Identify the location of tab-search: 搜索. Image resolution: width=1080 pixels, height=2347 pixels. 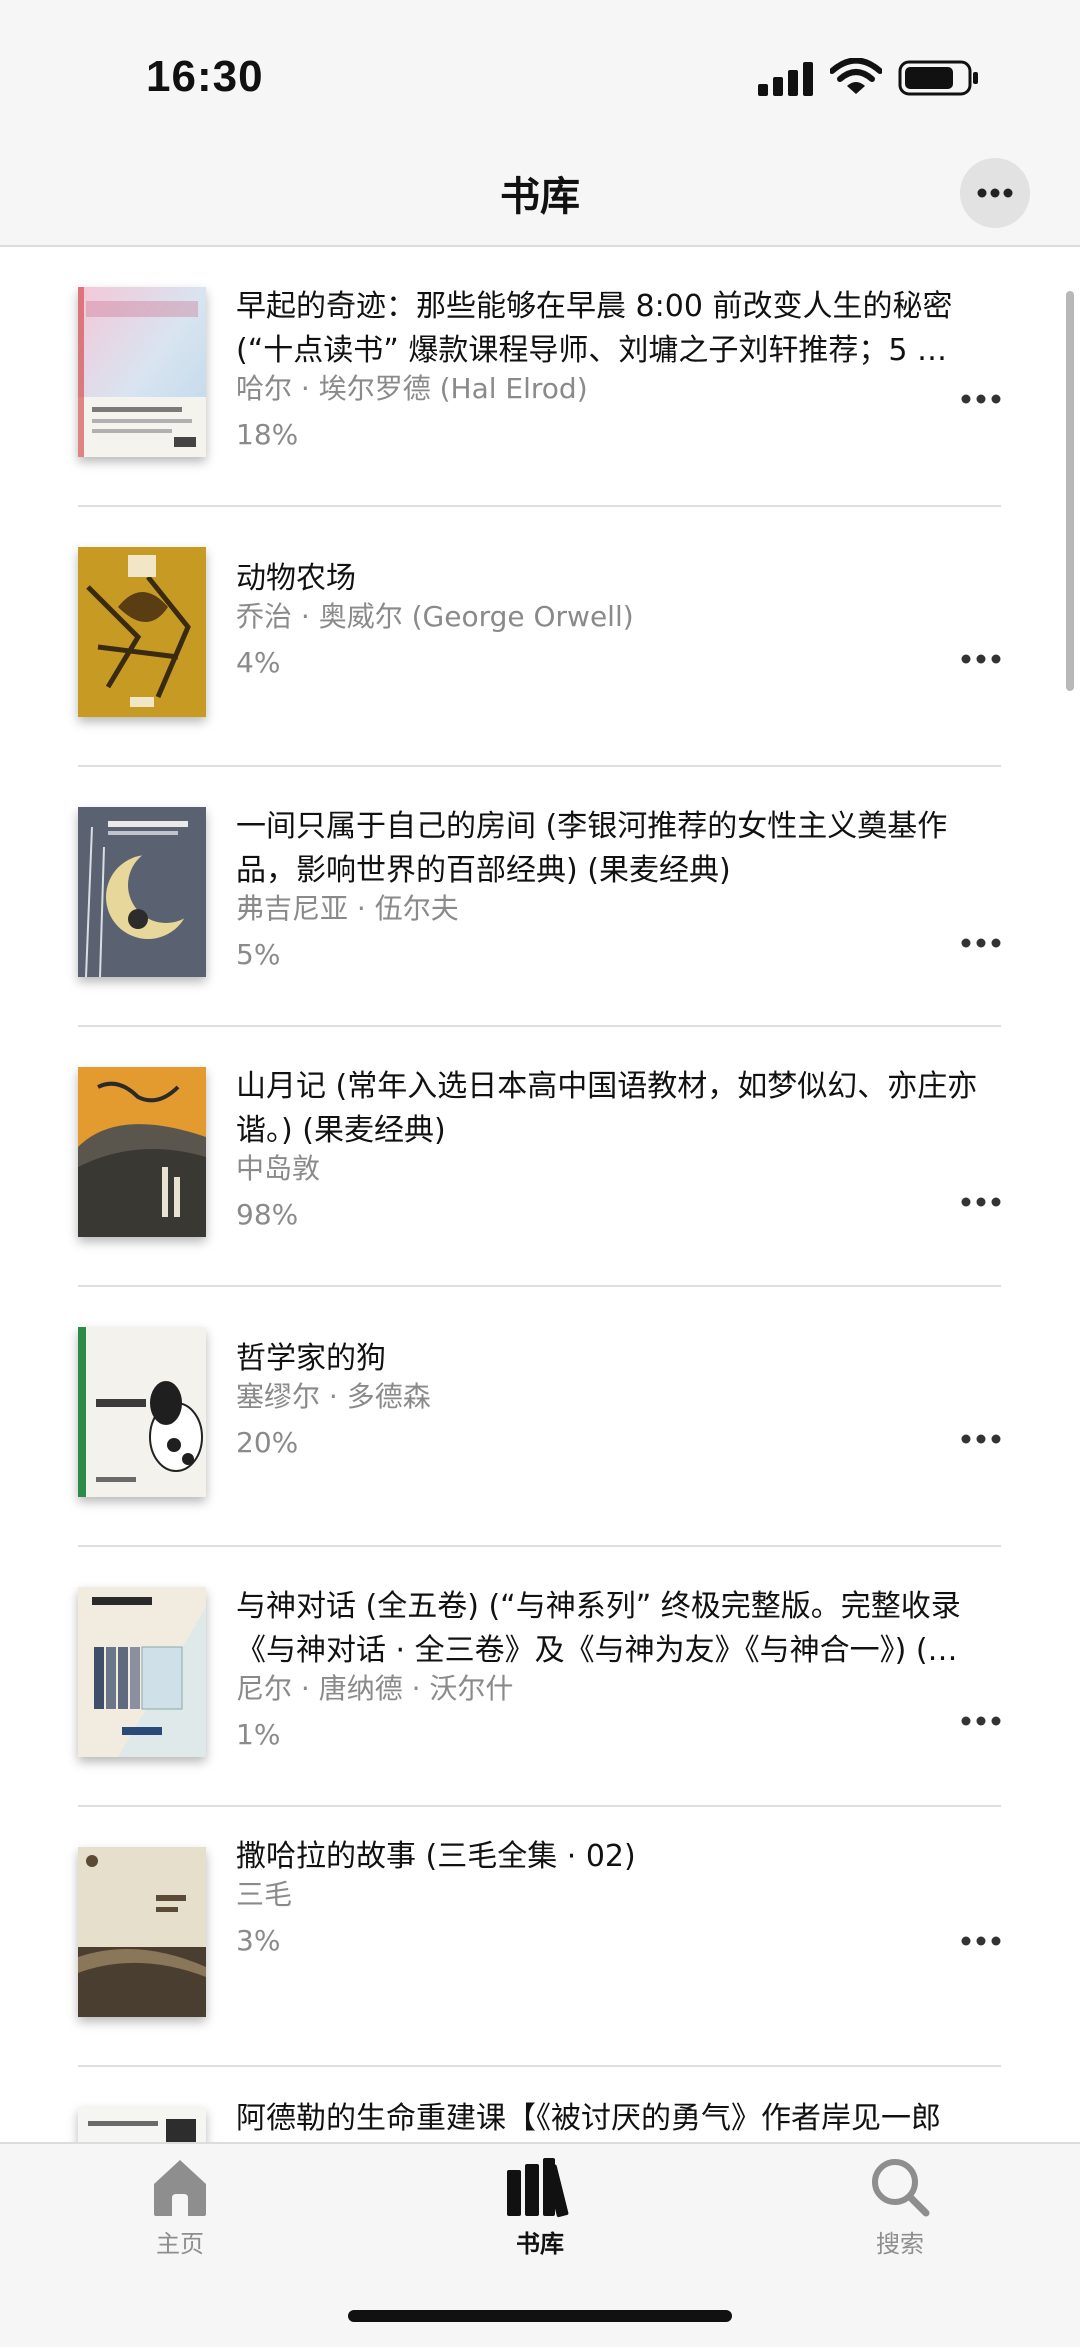
(900, 2207).